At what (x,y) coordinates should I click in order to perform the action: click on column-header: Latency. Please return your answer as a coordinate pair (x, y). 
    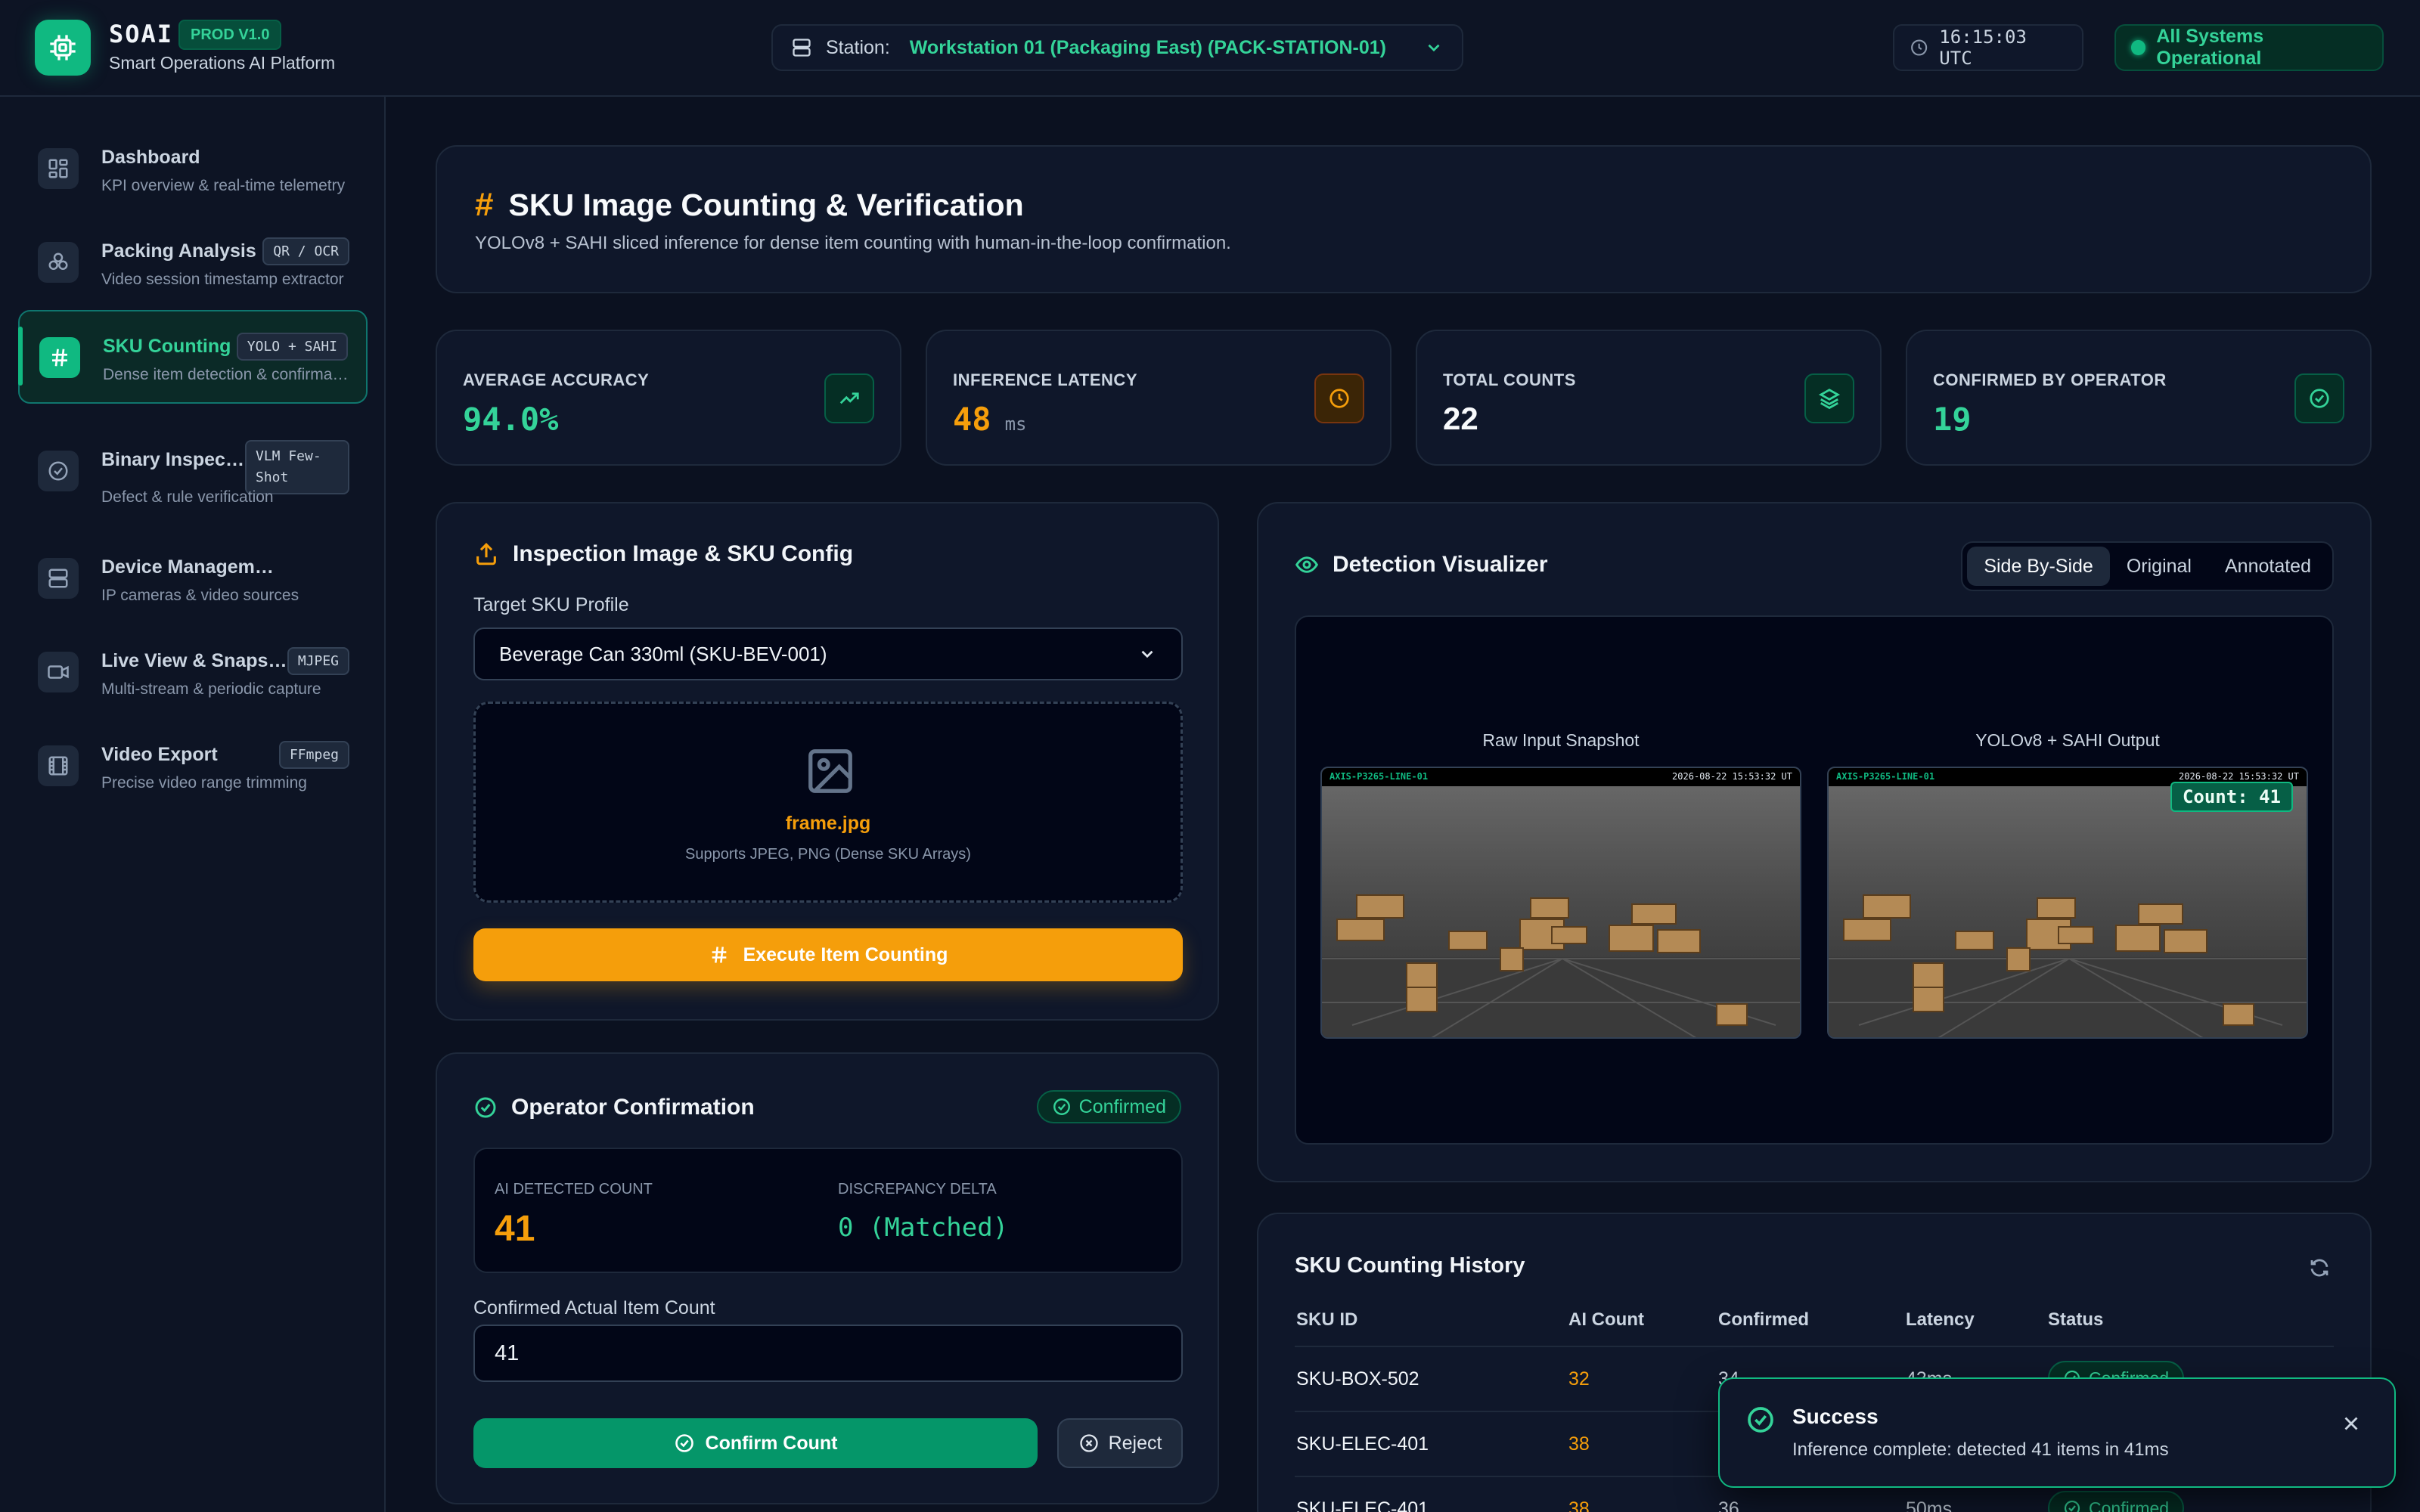
    Looking at the image, I should click on (1940, 1319).